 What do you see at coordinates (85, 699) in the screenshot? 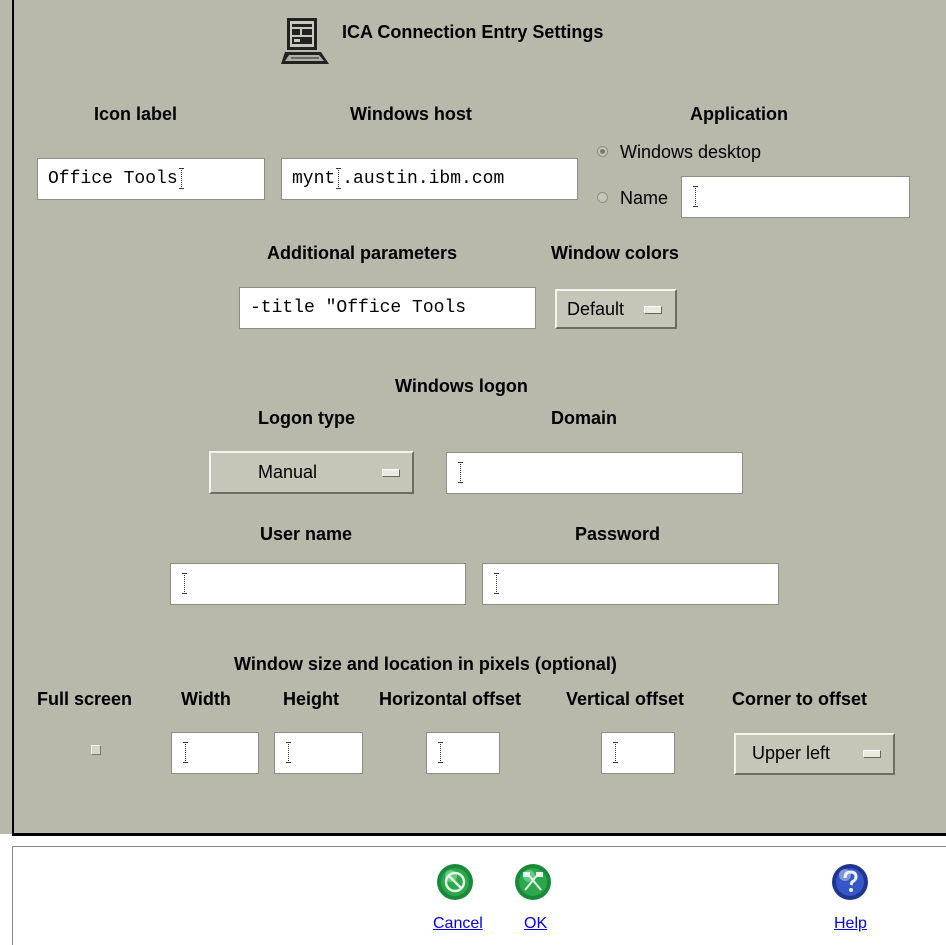
I see `full-screen-label: Full screen` at bounding box center [85, 699].